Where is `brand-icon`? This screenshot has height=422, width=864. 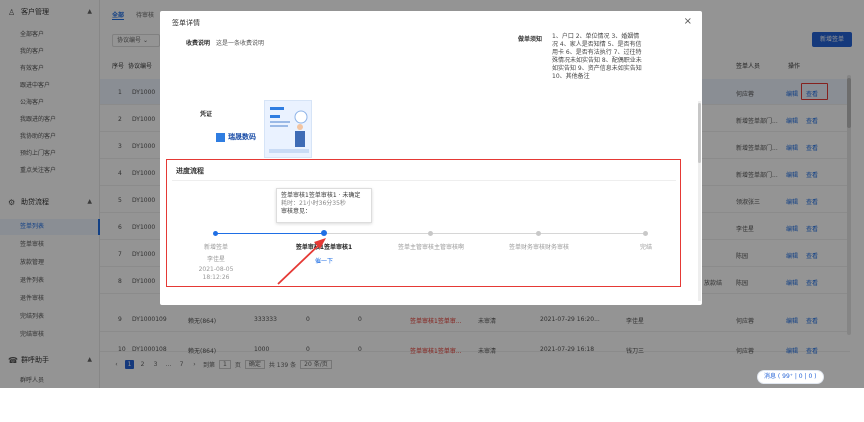 brand-icon is located at coordinates (220, 137).